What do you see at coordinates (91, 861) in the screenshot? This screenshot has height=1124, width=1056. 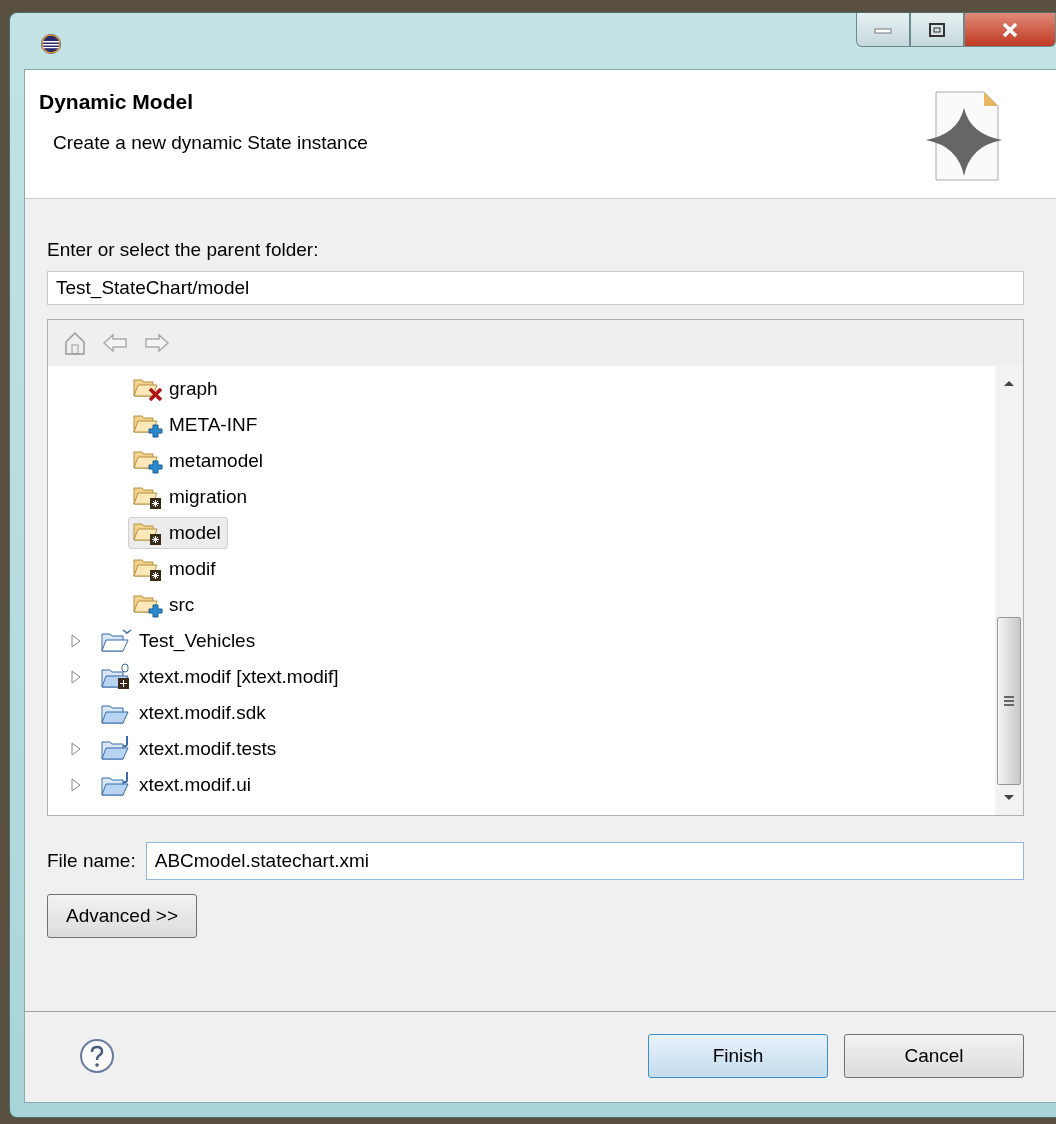 I see `file-name-label: File name:` at bounding box center [91, 861].